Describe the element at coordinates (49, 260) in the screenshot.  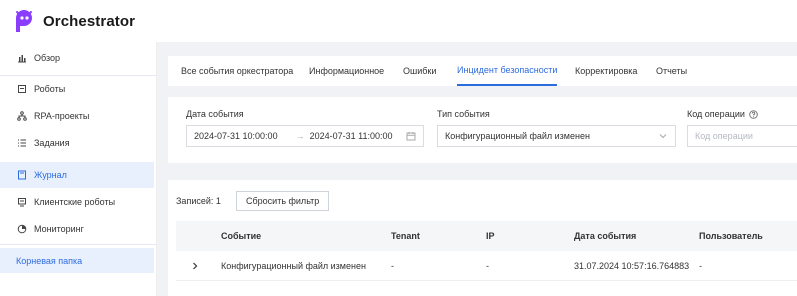
I see `folder-label: Корневая папка` at that location.